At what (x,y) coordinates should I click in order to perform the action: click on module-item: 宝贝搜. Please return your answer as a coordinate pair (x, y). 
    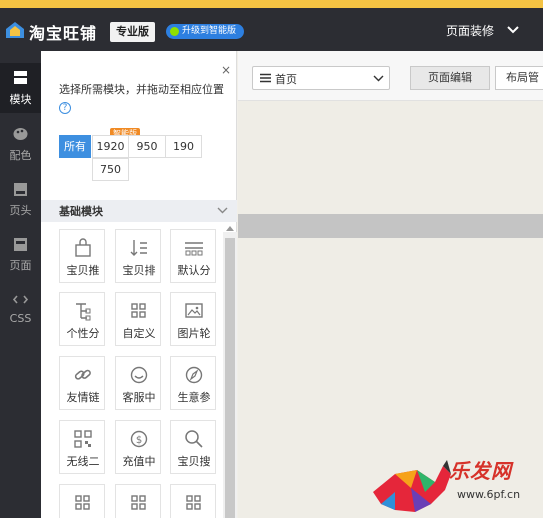
    Looking at the image, I should click on (193, 447).